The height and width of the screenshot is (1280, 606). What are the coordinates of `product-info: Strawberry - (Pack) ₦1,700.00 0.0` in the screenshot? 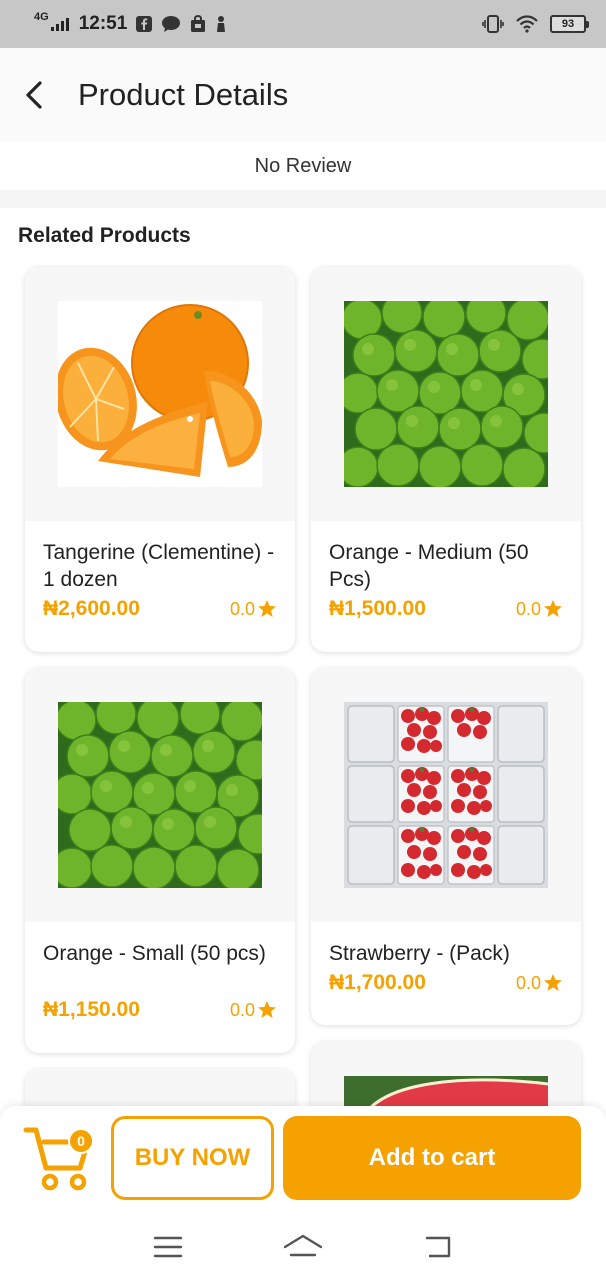 It's located at (446, 958).